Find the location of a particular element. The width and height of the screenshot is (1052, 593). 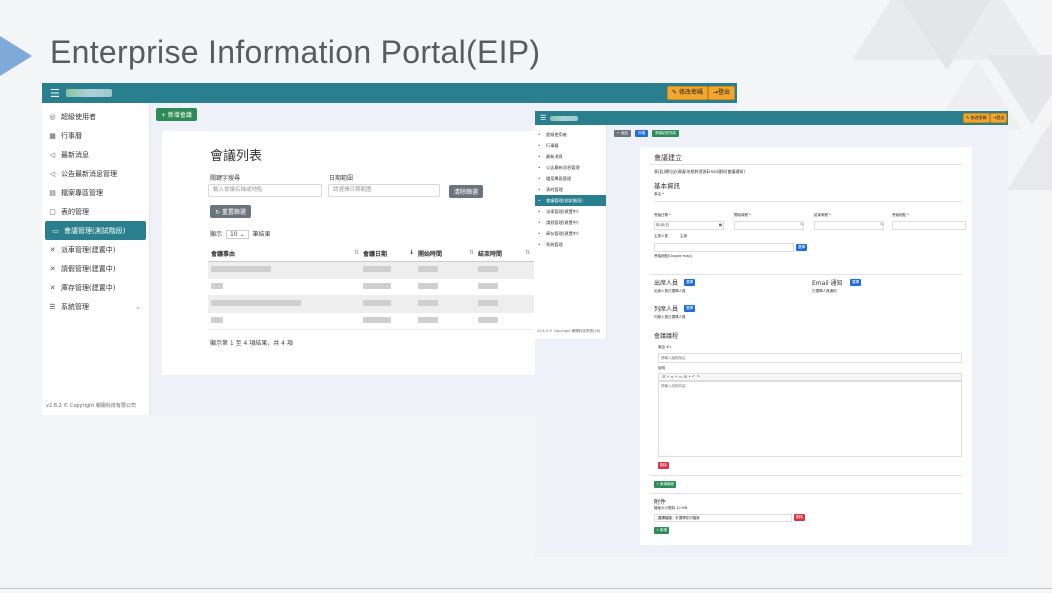

attachments-heading: 附件 is located at coordinates (660, 502).